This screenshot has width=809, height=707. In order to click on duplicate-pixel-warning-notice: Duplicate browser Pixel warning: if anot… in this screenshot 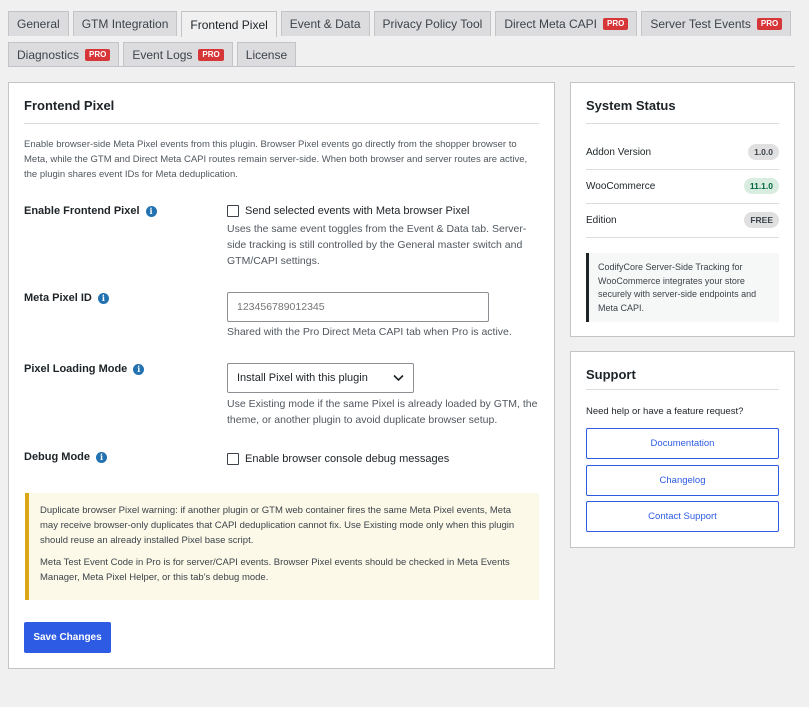, I will do `click(282, 546)`.